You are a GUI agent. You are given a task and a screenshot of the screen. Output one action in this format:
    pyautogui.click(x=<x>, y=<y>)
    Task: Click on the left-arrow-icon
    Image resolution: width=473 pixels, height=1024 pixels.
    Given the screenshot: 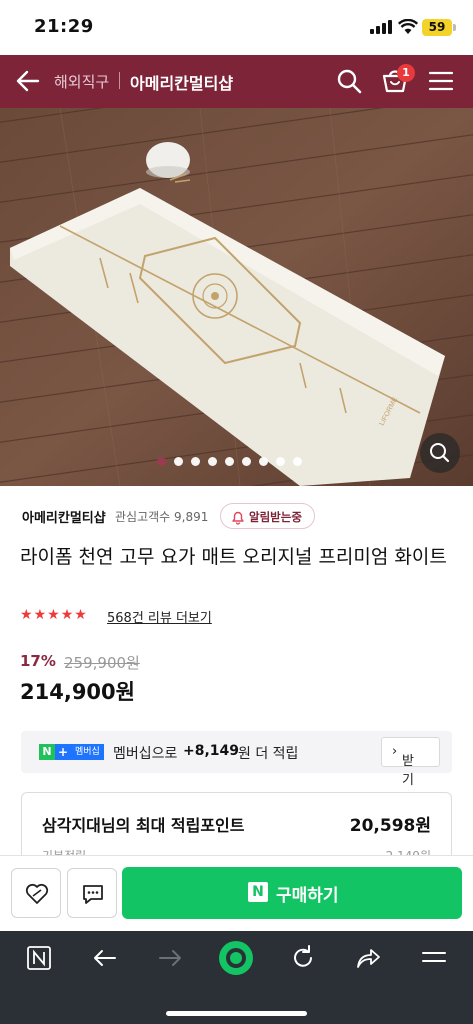 What is the action you would take?
    pyautogui.click(x=105, y=958)
    